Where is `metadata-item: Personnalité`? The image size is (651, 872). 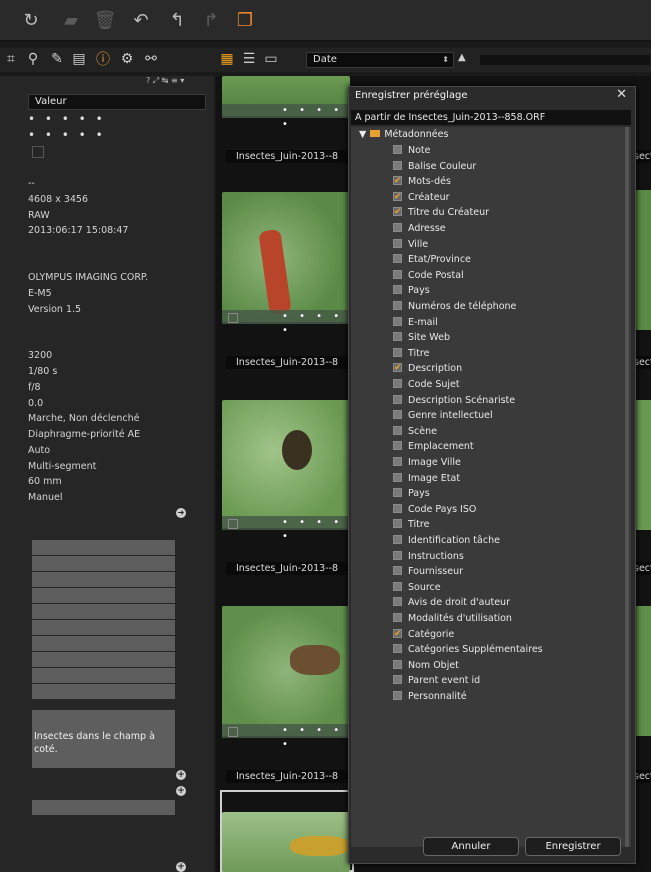
metadata-item: Personnalité is located at coordinates (430, 697).